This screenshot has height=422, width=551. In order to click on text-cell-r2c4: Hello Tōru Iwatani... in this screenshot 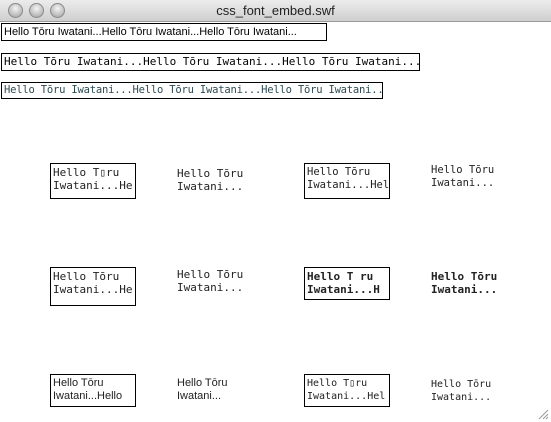, I will do `click(464, 283)`.